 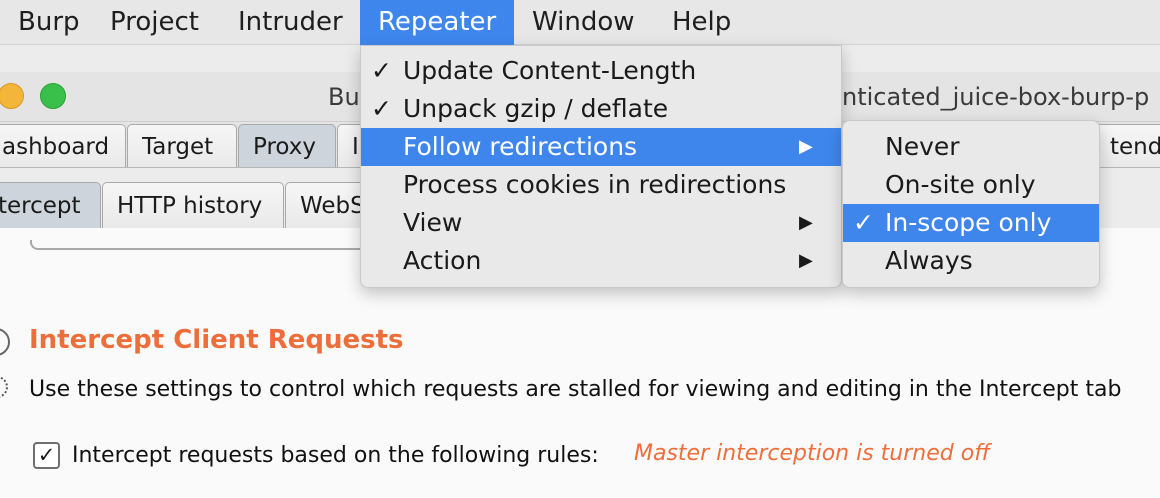 What do you see at coordinates (46, 455) in the screenshot?
I see `intercept-rules-checkbox: ✓` at bounding box center [46, 455].